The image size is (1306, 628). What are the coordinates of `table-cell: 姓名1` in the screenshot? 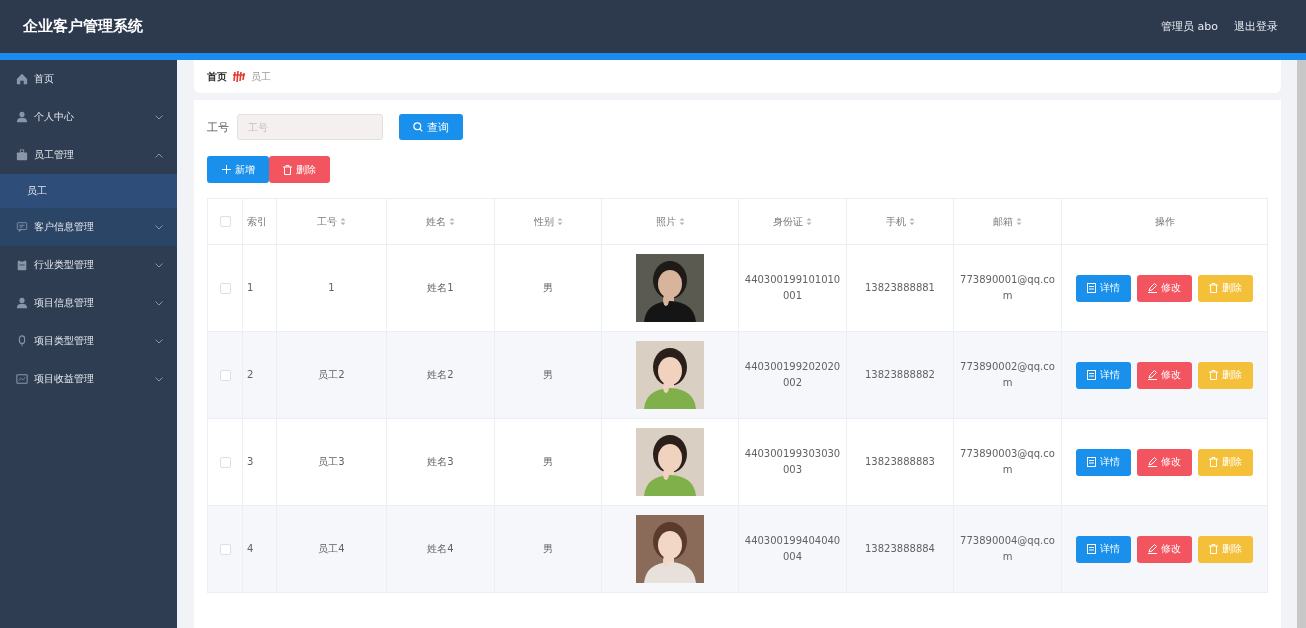 It's located at (440, 288).